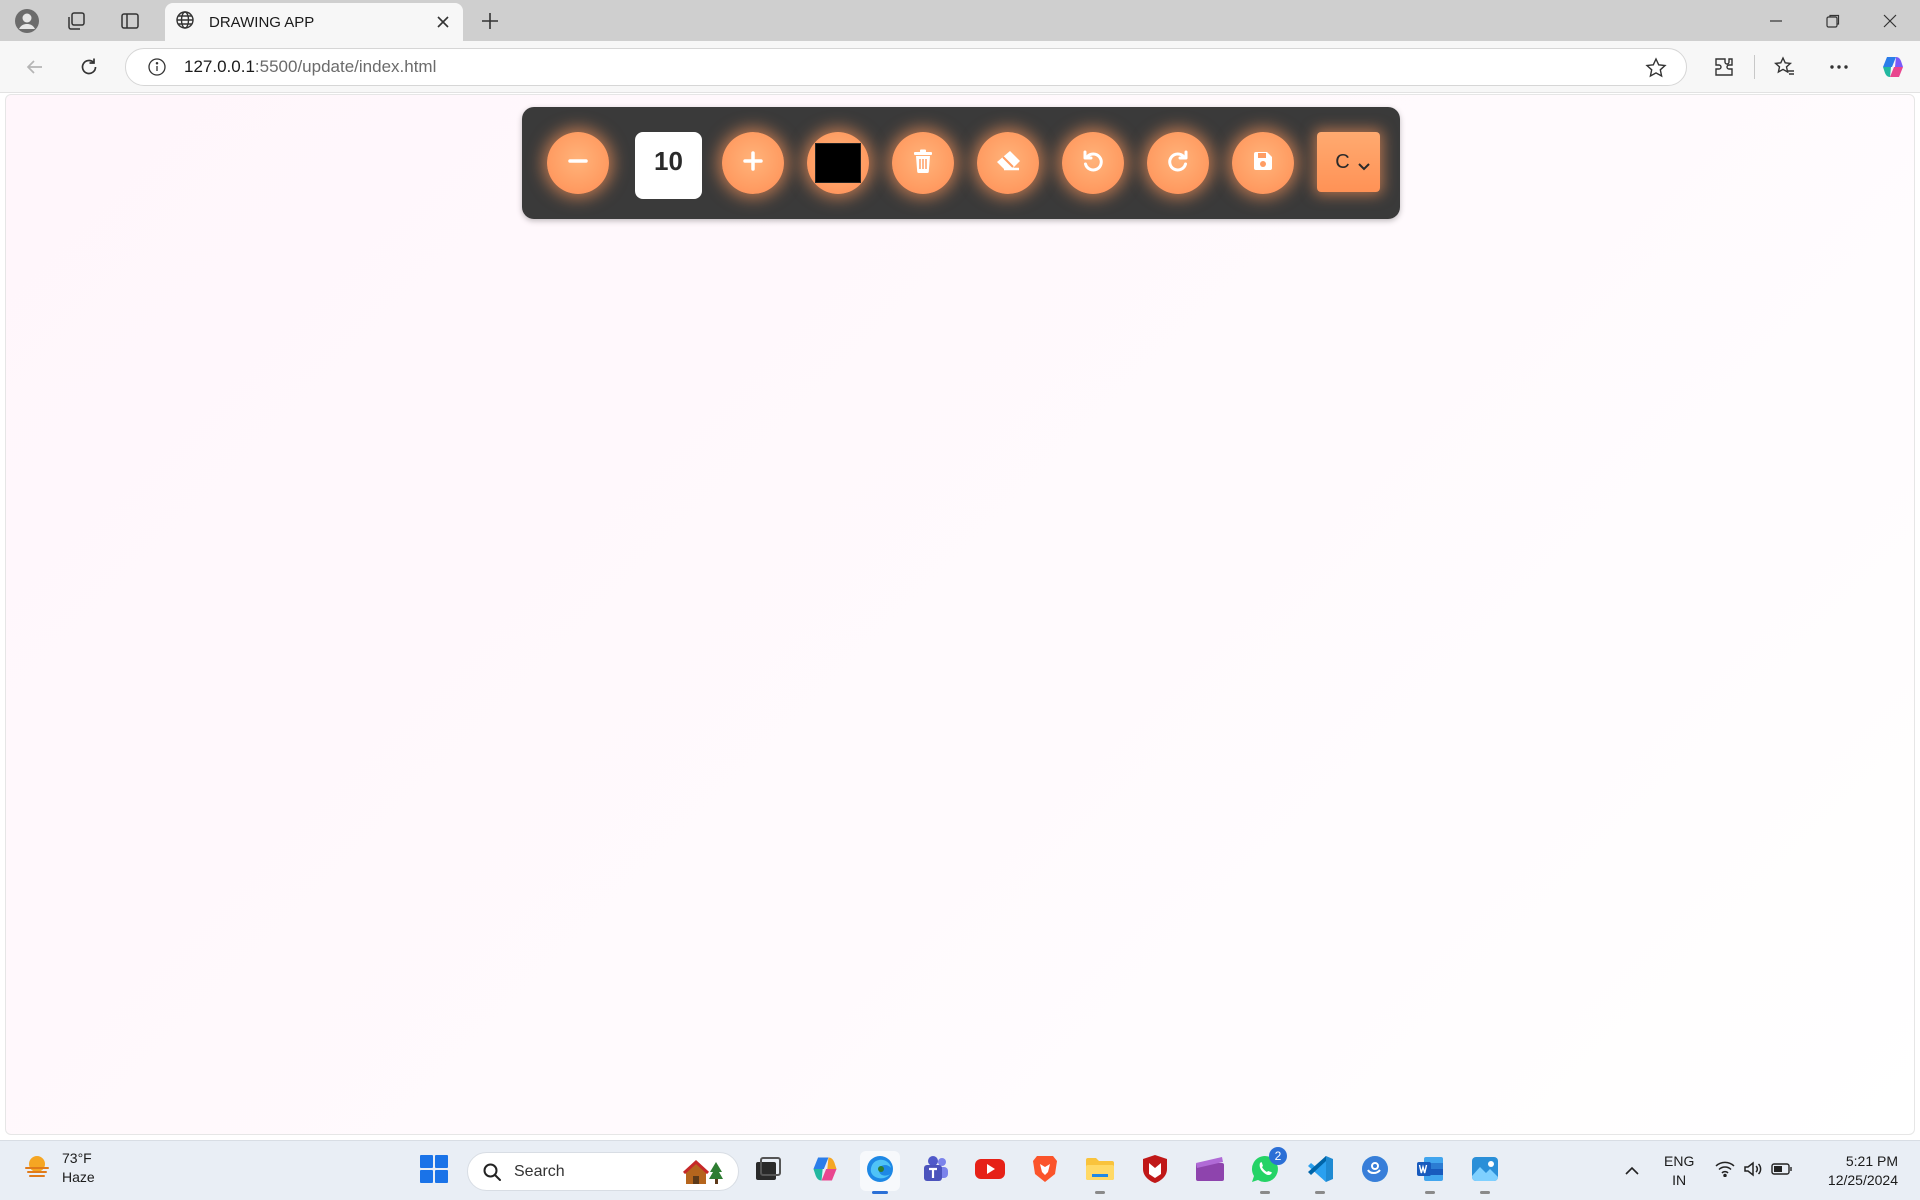 This screenshot has height=1200, width=1920. I want to click on increase-size-button, so click(753, 163).